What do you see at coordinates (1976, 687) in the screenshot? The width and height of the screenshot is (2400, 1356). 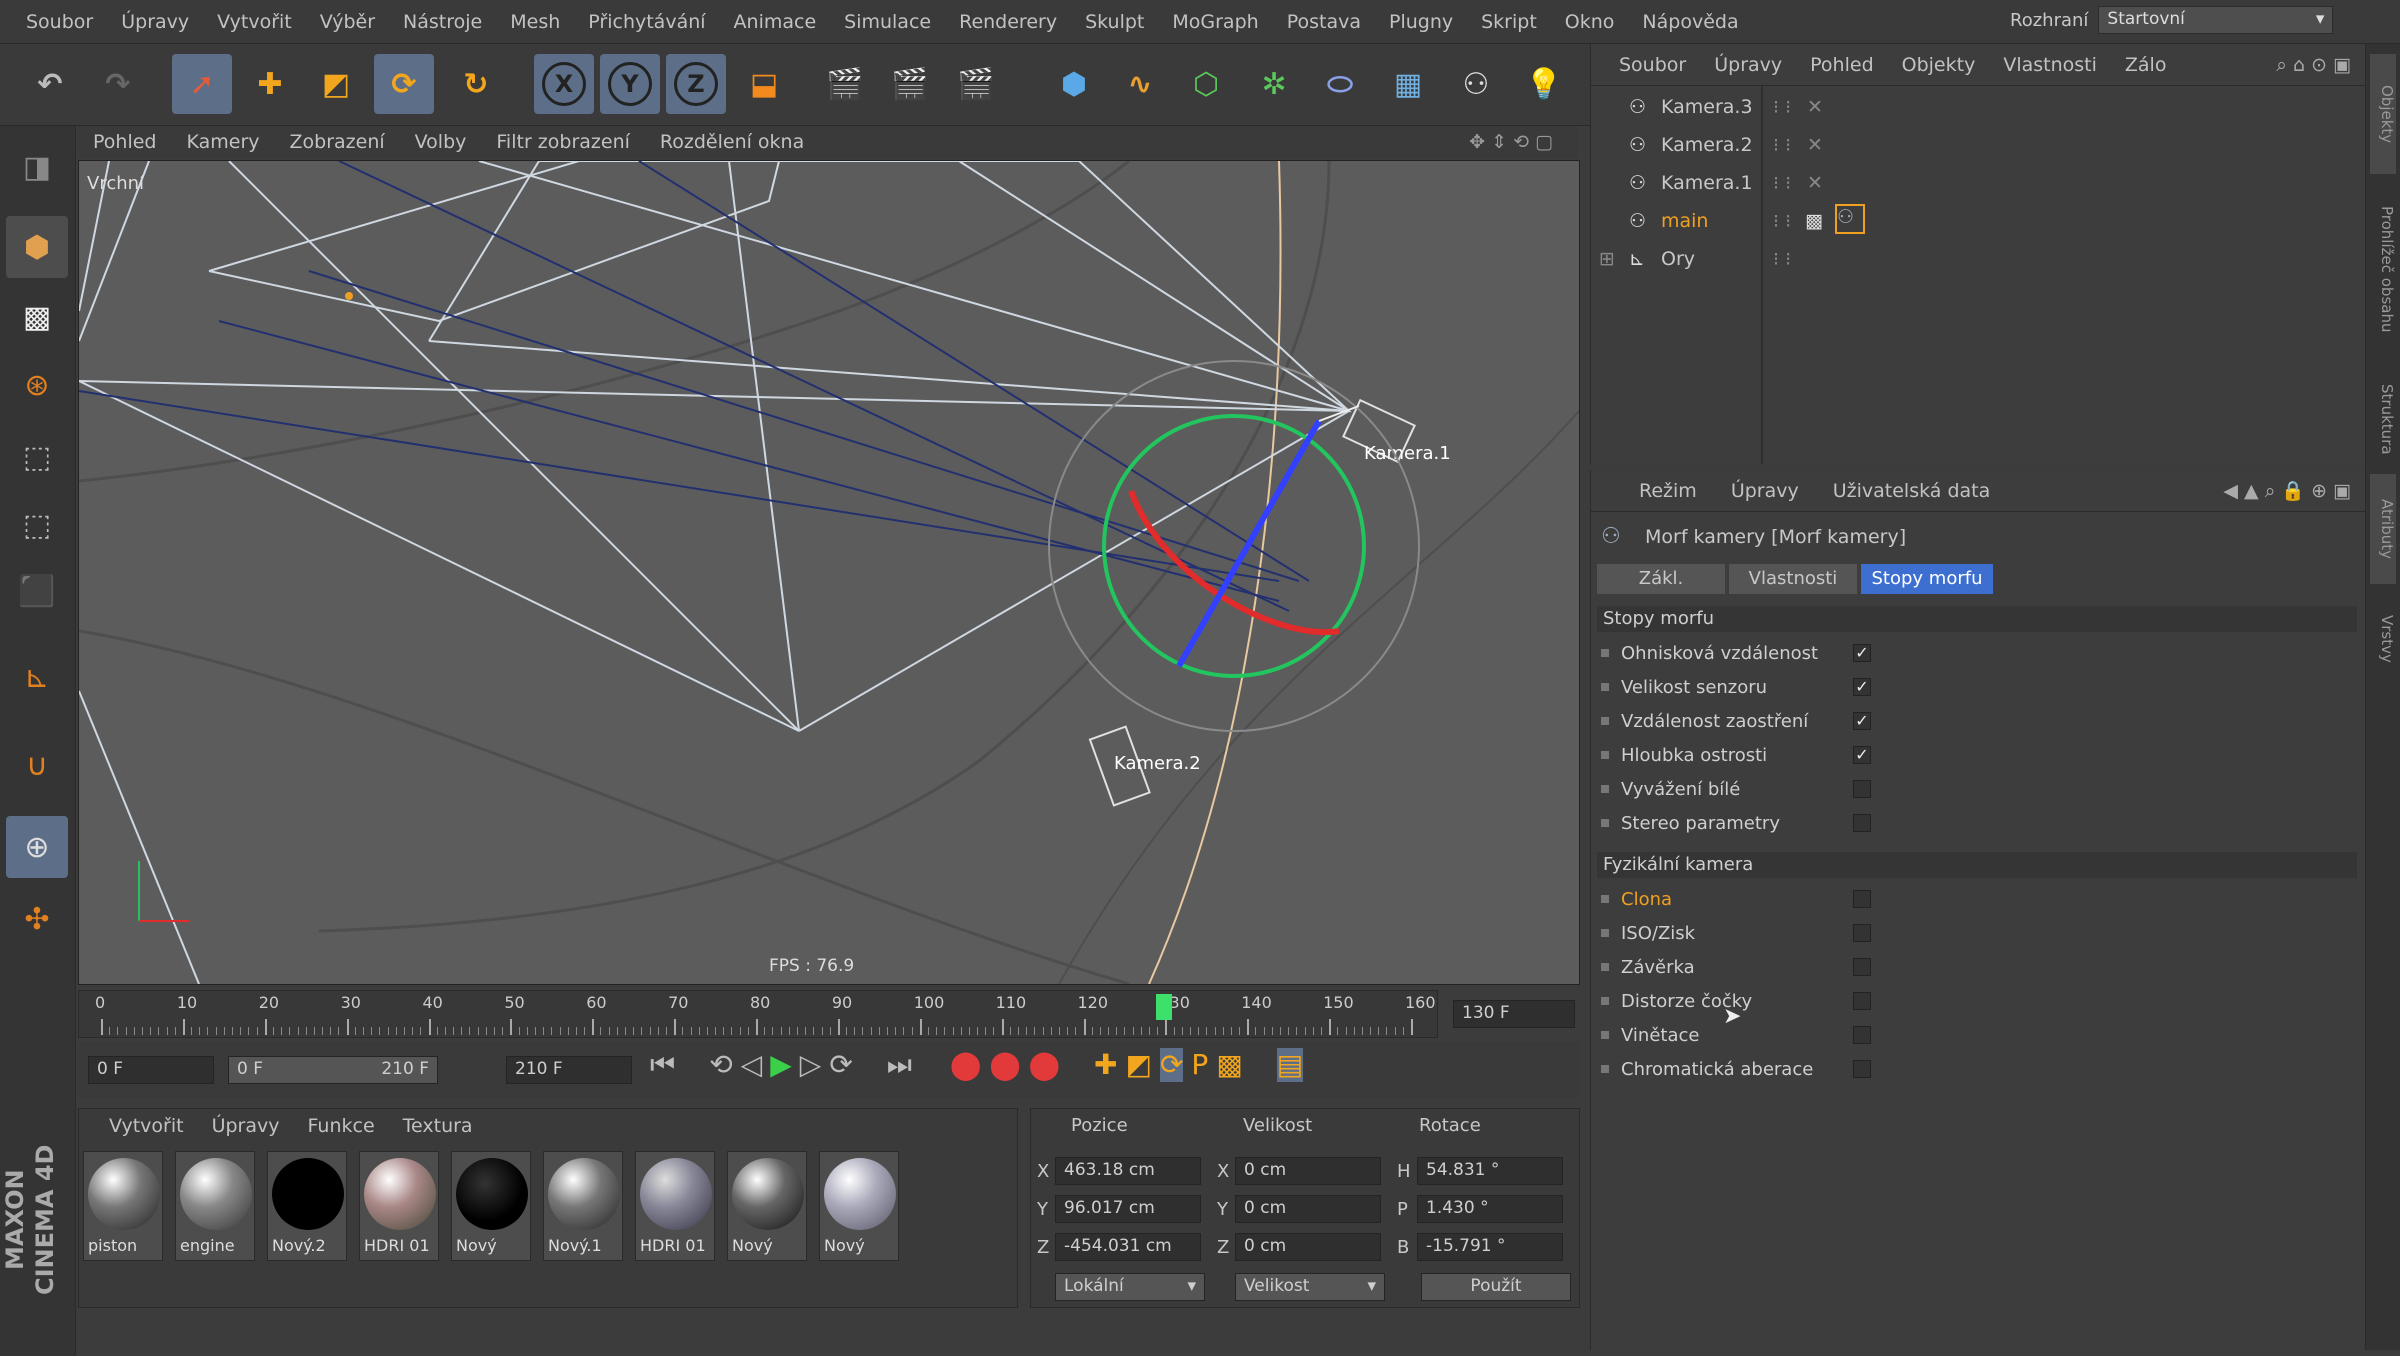 I see `track-row: Velikost senzoru ✓` at bounding box center [1976, 687].